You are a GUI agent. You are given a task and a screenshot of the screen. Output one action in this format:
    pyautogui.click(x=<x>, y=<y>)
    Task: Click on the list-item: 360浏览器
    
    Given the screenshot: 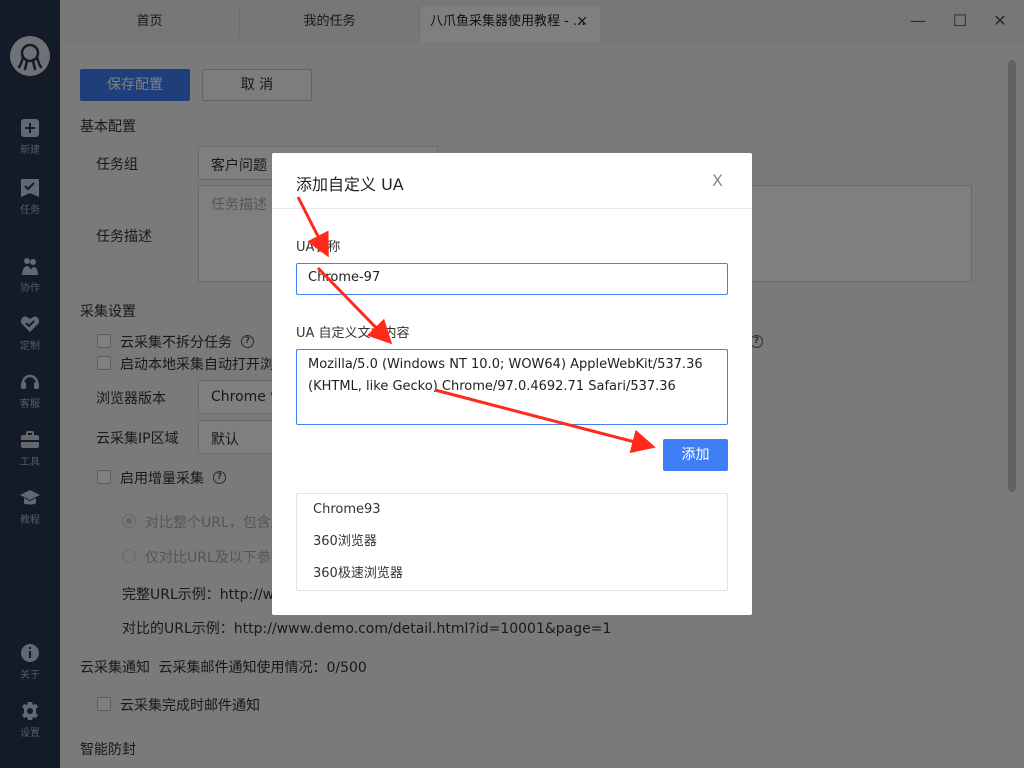 What is the action you would take?
    pyautogui.click(x=512, y=542)
    